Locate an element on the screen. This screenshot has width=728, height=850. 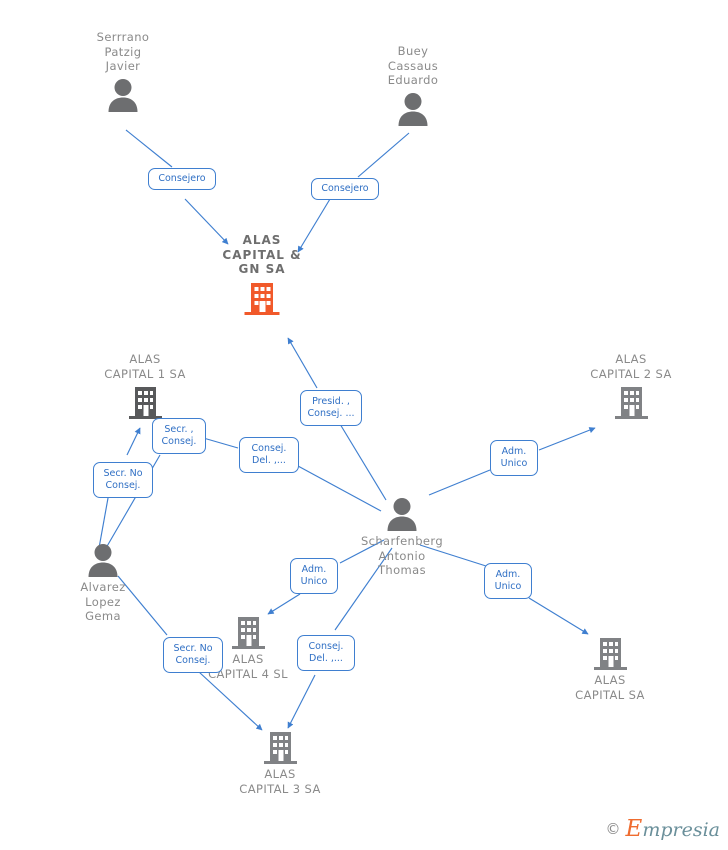
edge-buey-to-tag2 is located at coordinates (383, 155).